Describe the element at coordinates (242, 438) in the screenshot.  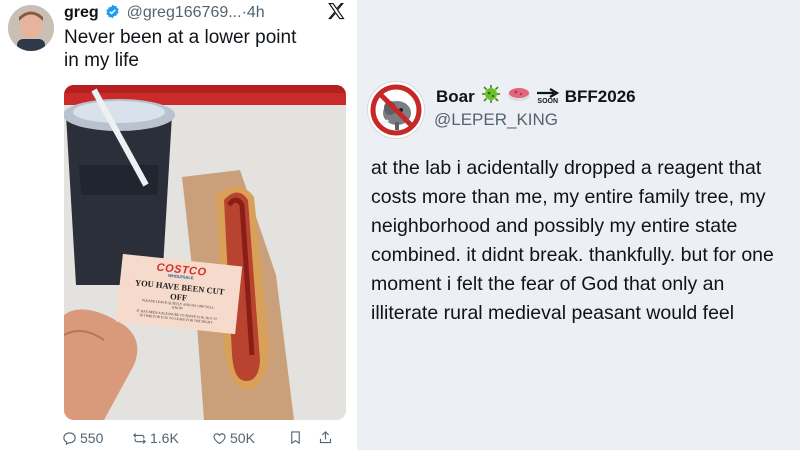
I see `like-count: 50K` at that location.